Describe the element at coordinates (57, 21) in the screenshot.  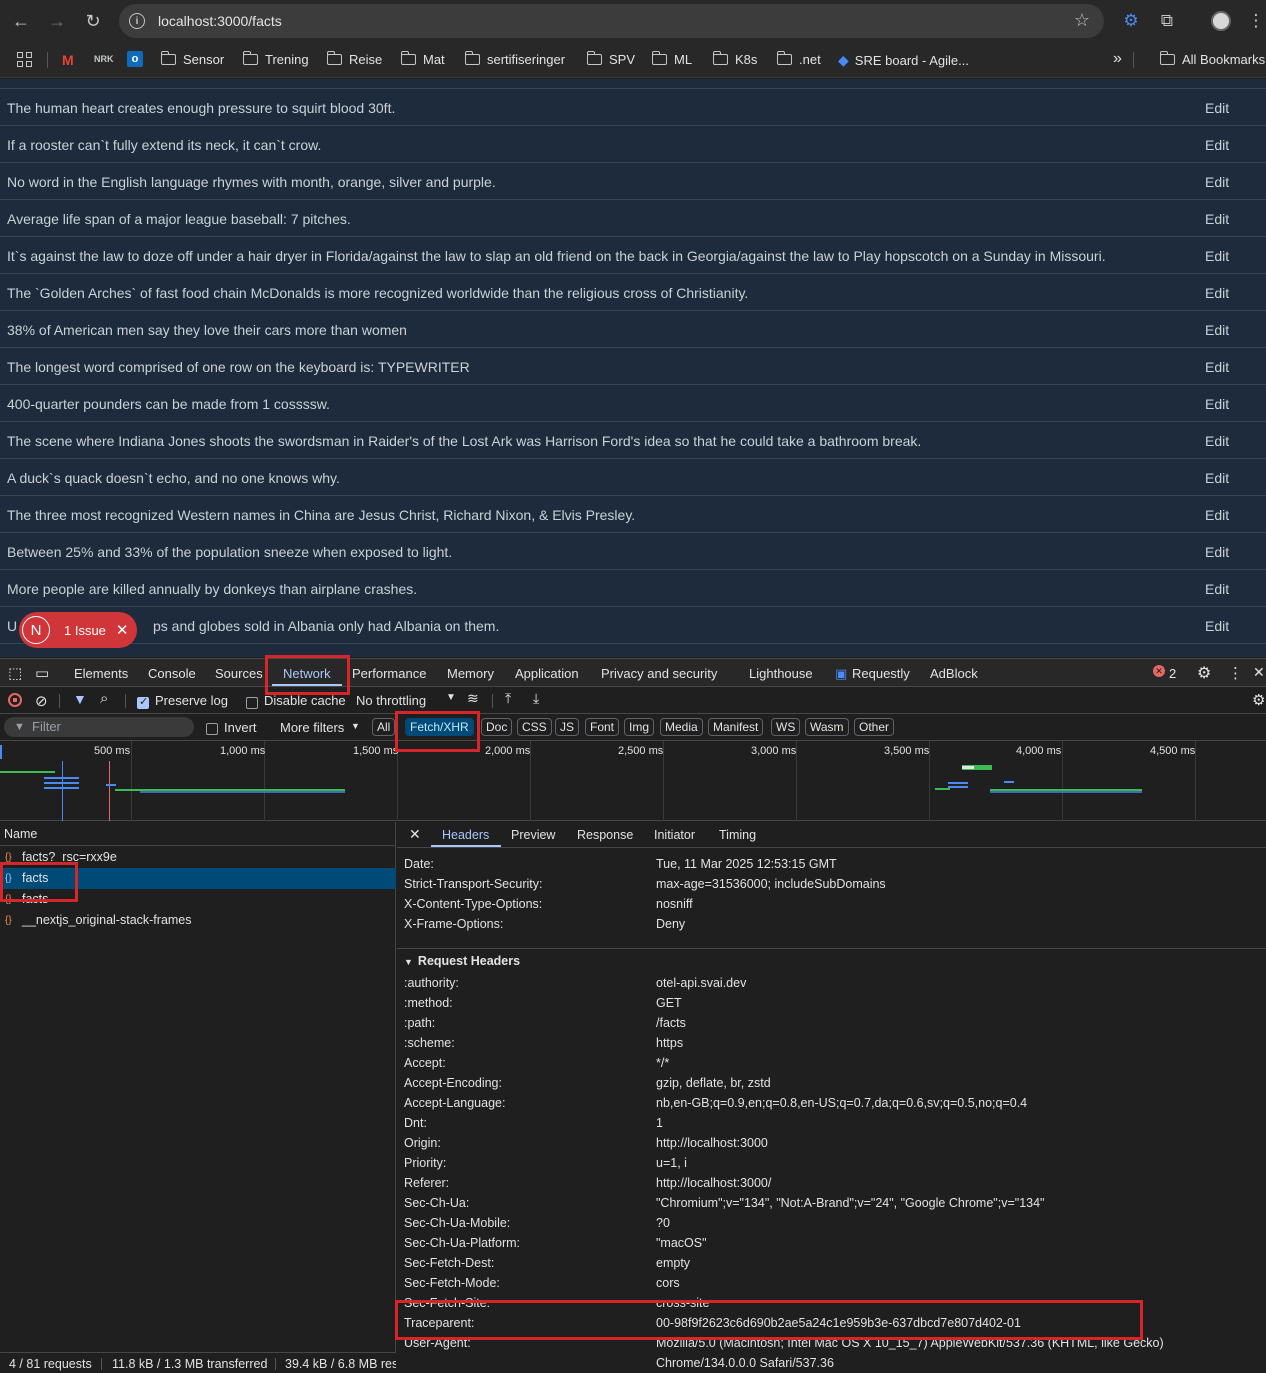
I see `forward-icon: →` at that location.